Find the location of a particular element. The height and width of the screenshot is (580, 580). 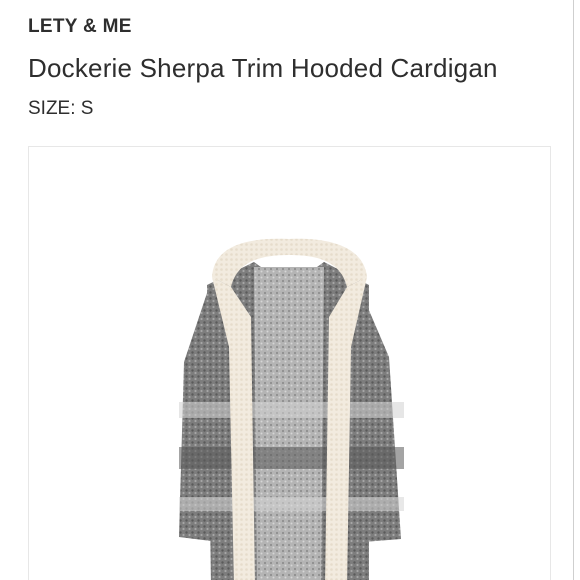

brand-name: LETY & ME is located at coordinates (80, 27).